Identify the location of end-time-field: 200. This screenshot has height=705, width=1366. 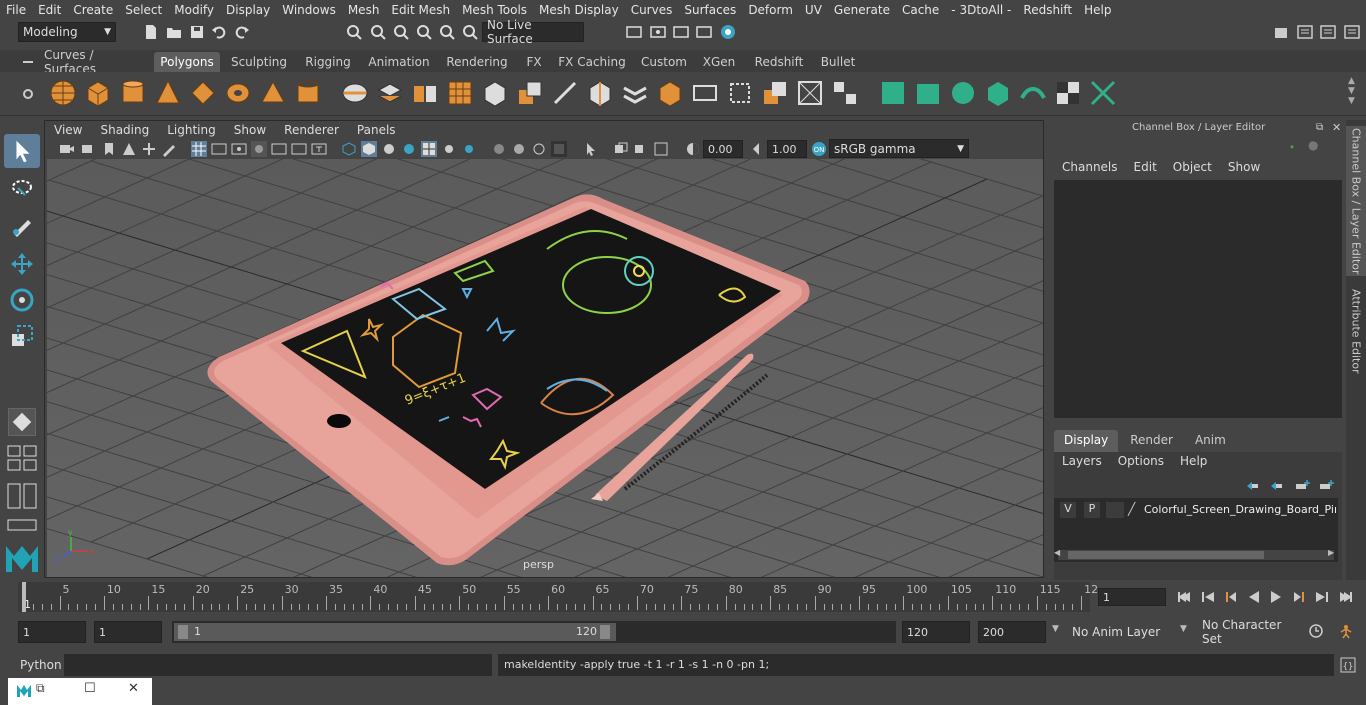
(1012, 632).